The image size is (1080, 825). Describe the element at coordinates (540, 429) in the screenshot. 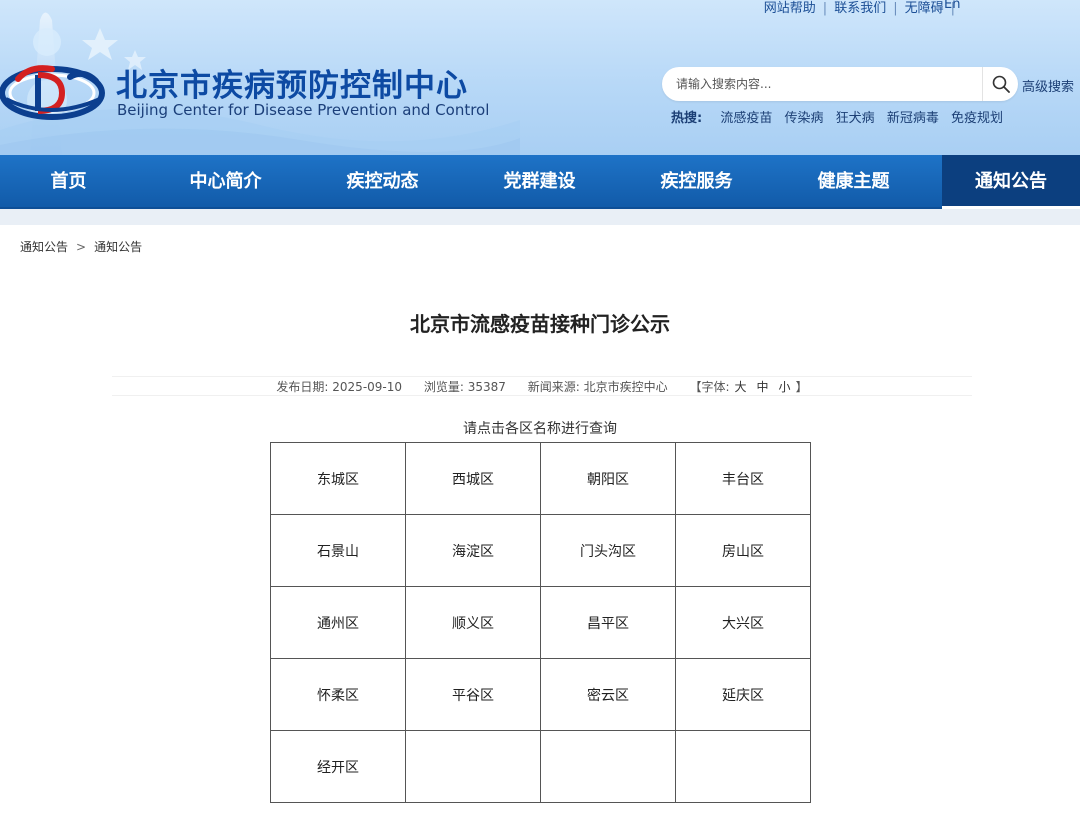

I see `table-instruction: 请点击各区名称进行查询` at that location.